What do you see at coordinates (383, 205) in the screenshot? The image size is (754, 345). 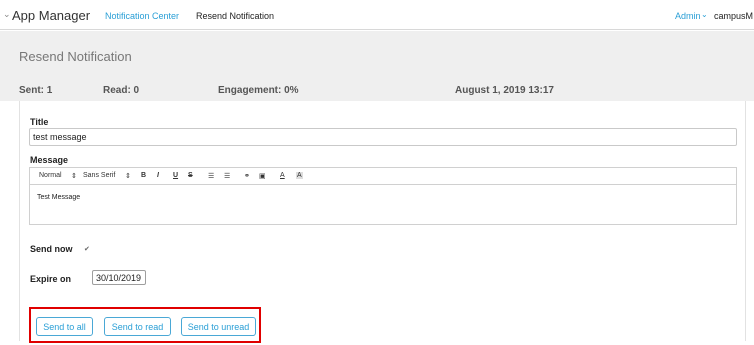 I see `message-editor: Test Message` at bounding box center [383, 205].